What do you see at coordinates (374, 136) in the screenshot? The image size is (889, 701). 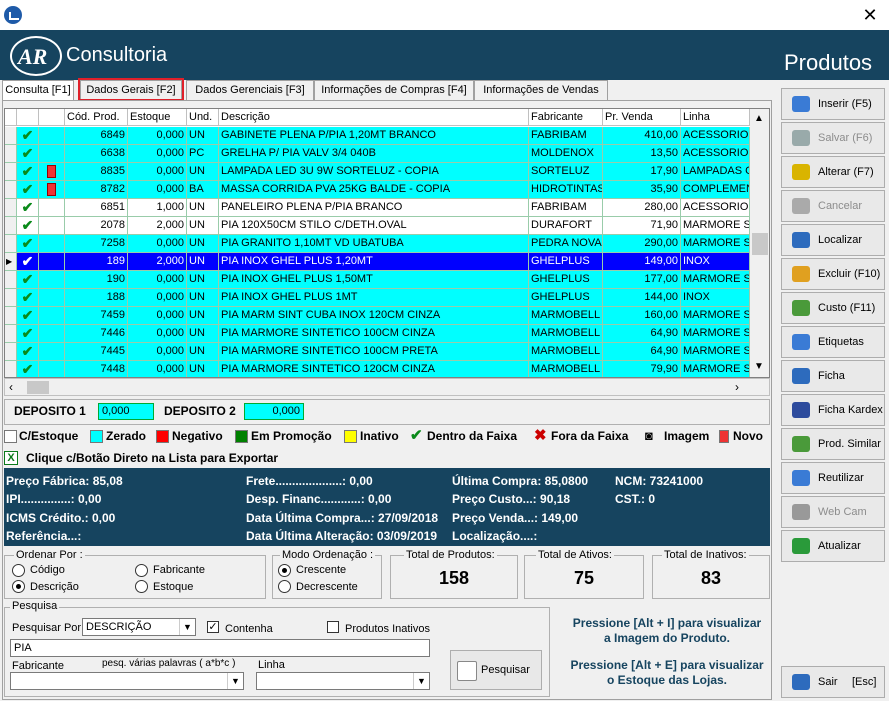 I see `cell-desc: GABINETE PLENA P/PIA 1,20MT BRANCO` at bounding box center [374, 136].